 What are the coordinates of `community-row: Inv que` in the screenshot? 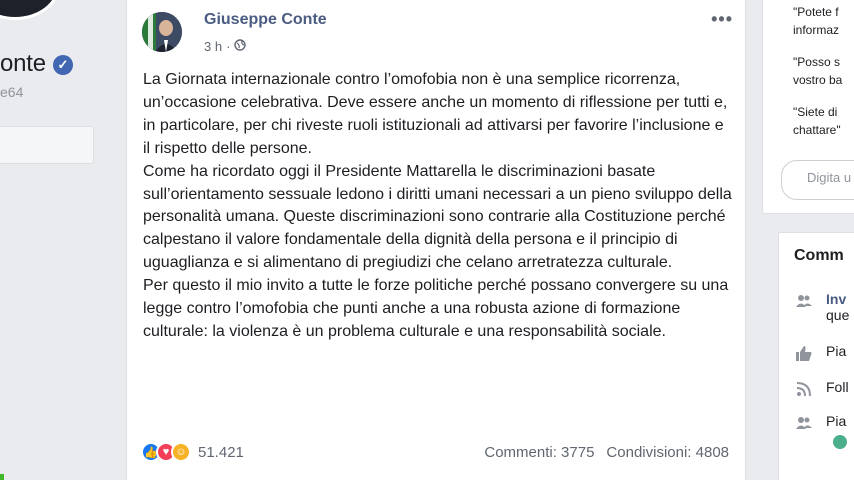 It's located at (821, 307).